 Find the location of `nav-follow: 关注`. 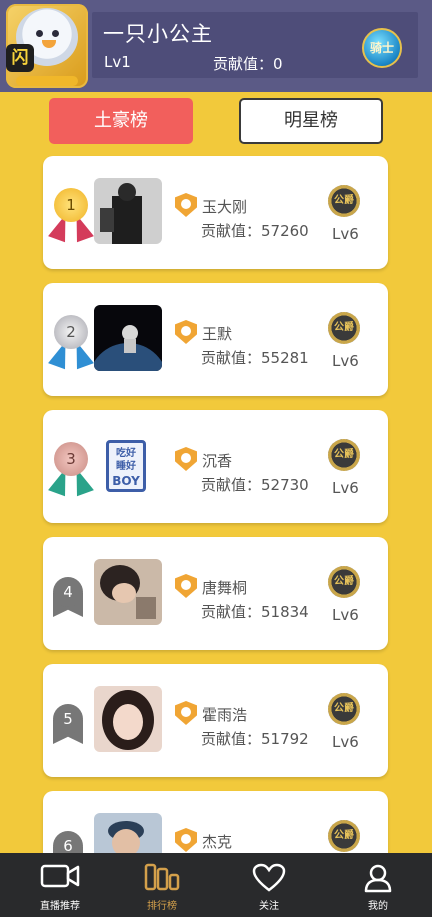

nav-follow: 关注 is located at coordinates (269, 885).